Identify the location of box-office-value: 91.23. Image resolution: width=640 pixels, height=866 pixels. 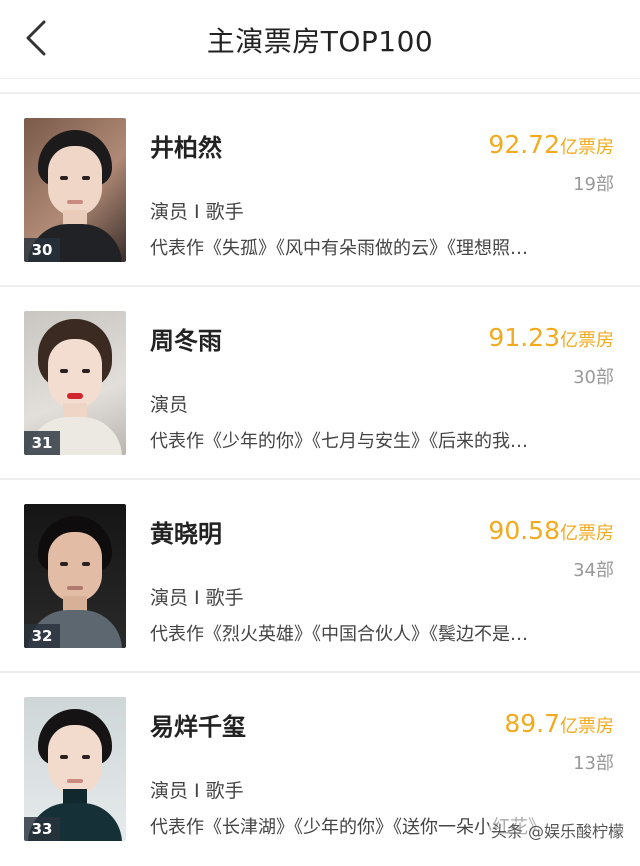
(524, 337).